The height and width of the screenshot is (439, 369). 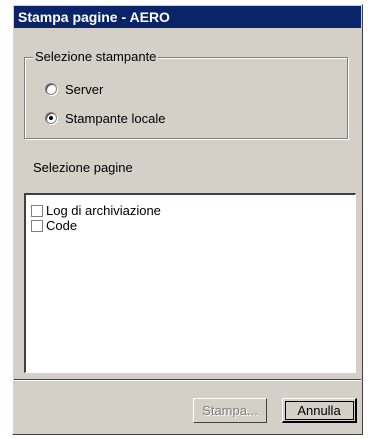 I want to click on list-item-queues: Code, so click(x=54, y=225).